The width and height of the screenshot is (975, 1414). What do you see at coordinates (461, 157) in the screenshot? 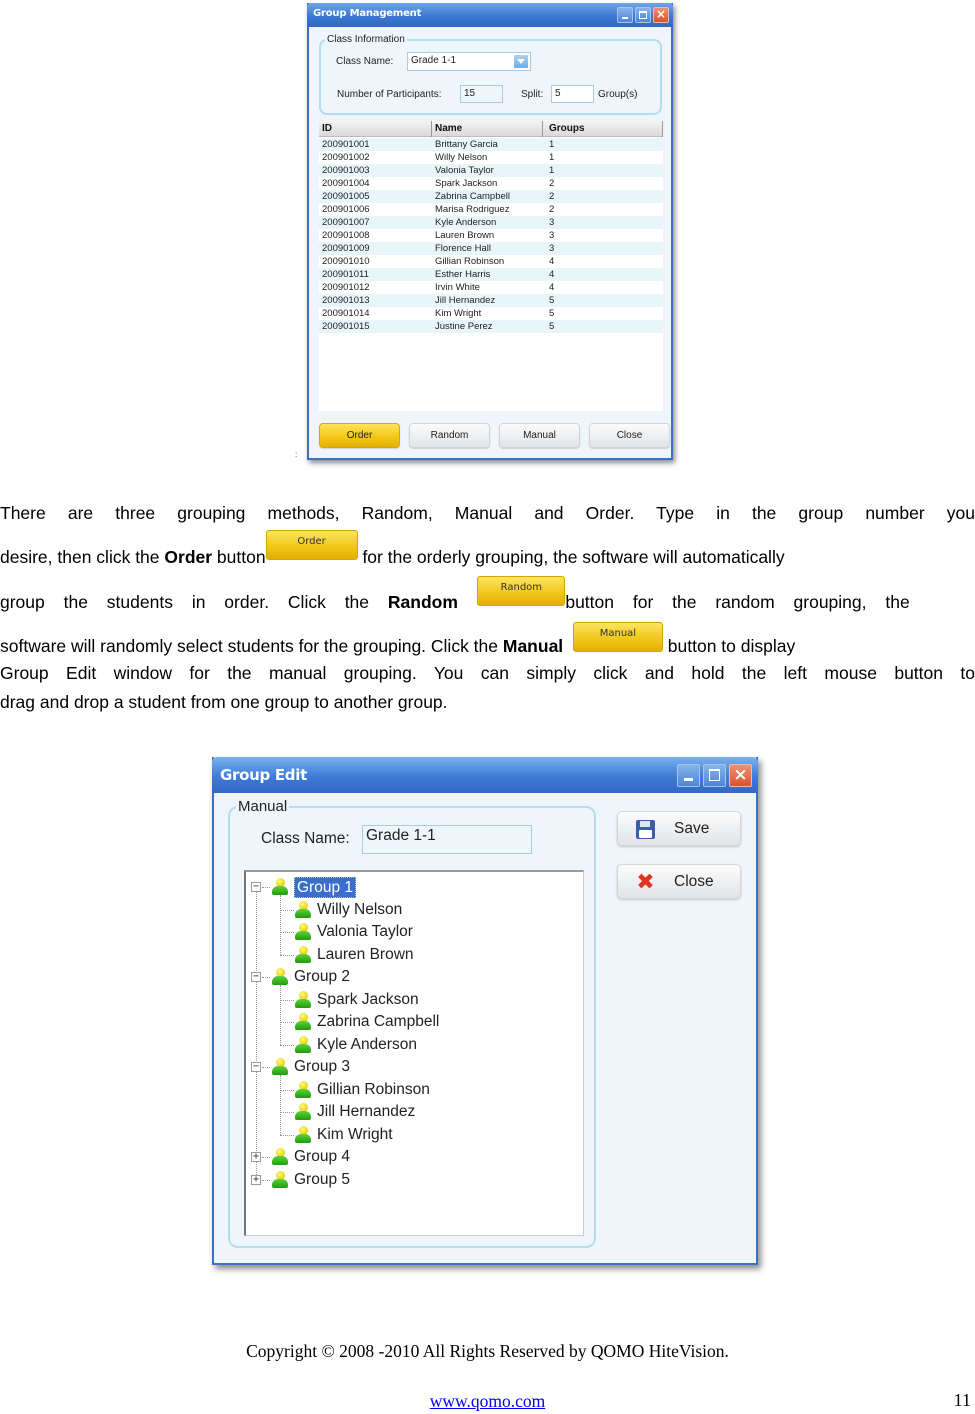
I see `cell-name: Willy Nelson` at bounding box center [461, 157].